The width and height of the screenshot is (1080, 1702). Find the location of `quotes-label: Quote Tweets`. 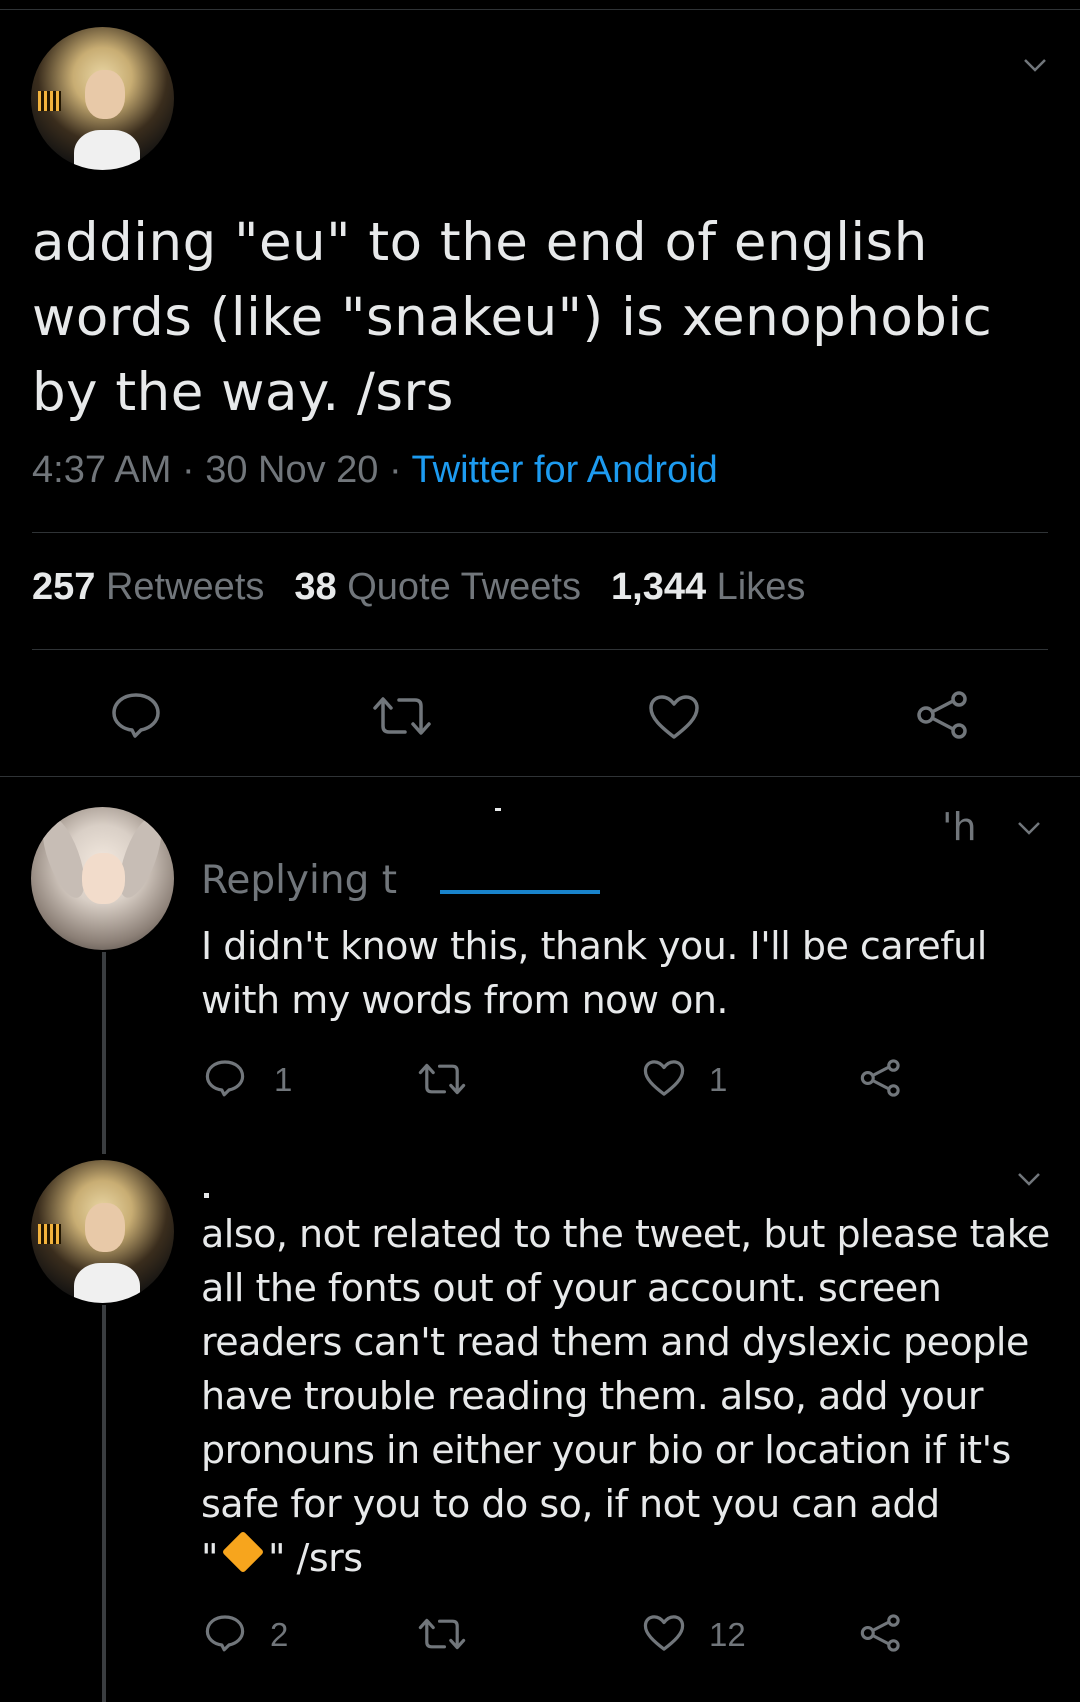

quotes-label: Quote Tweets is located at coordinates (464, 587).